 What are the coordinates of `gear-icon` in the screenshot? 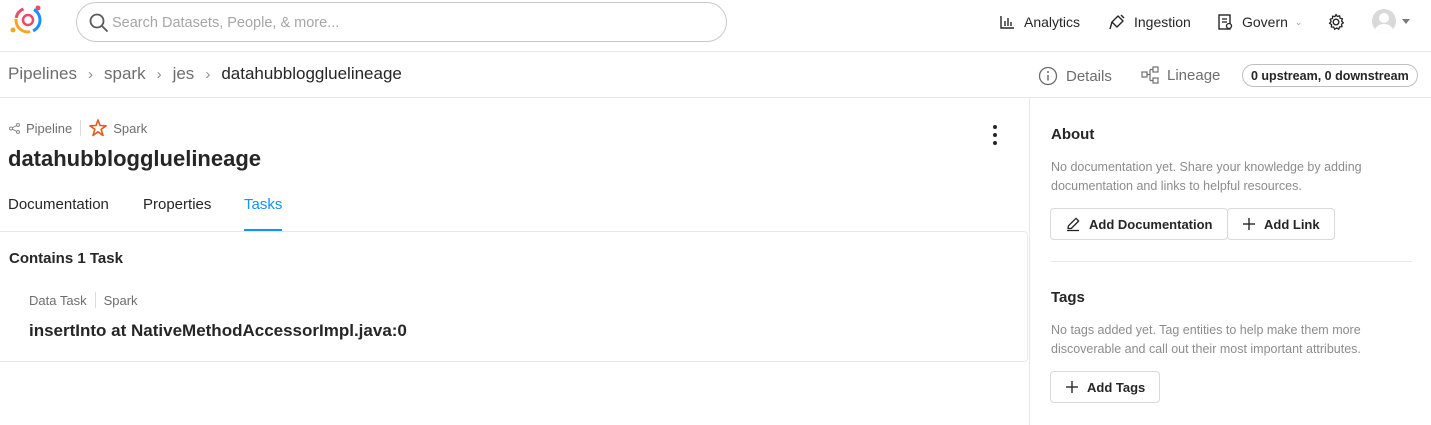 It's located at (1336, 22).